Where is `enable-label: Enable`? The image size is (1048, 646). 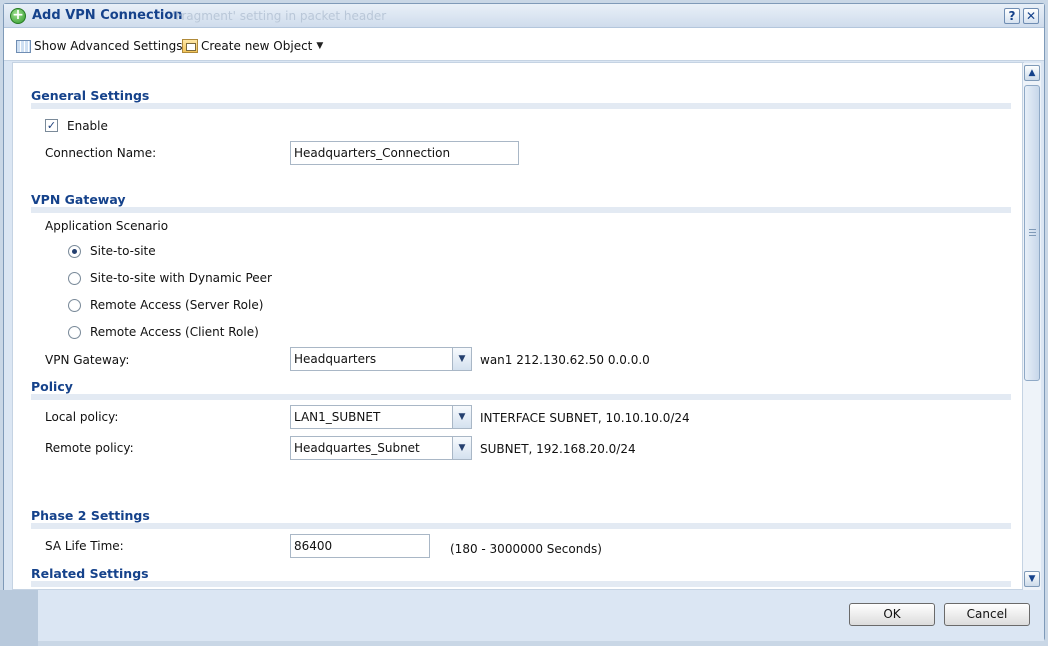
enable-label: Enable is located at coordinates (87, 126).